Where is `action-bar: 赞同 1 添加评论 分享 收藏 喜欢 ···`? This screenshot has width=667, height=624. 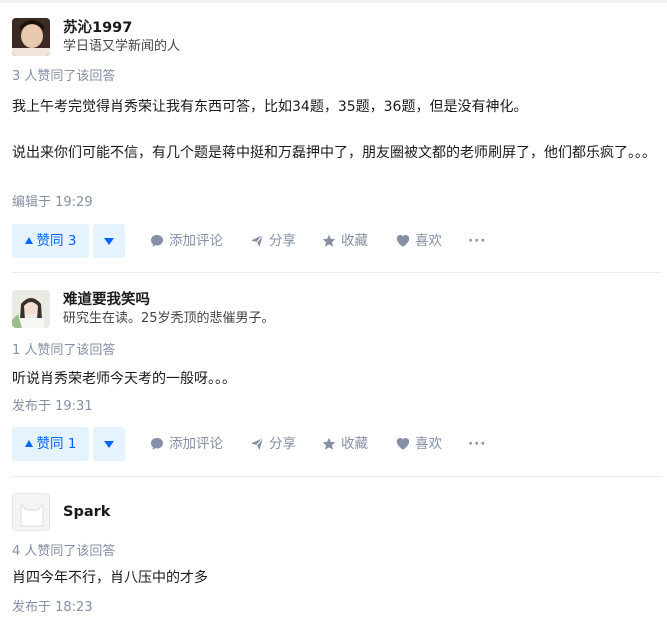
action-bar: 赞同 1 添加评论 分享 收藏 喜欢 ··· is located at coordinates (332, 444).